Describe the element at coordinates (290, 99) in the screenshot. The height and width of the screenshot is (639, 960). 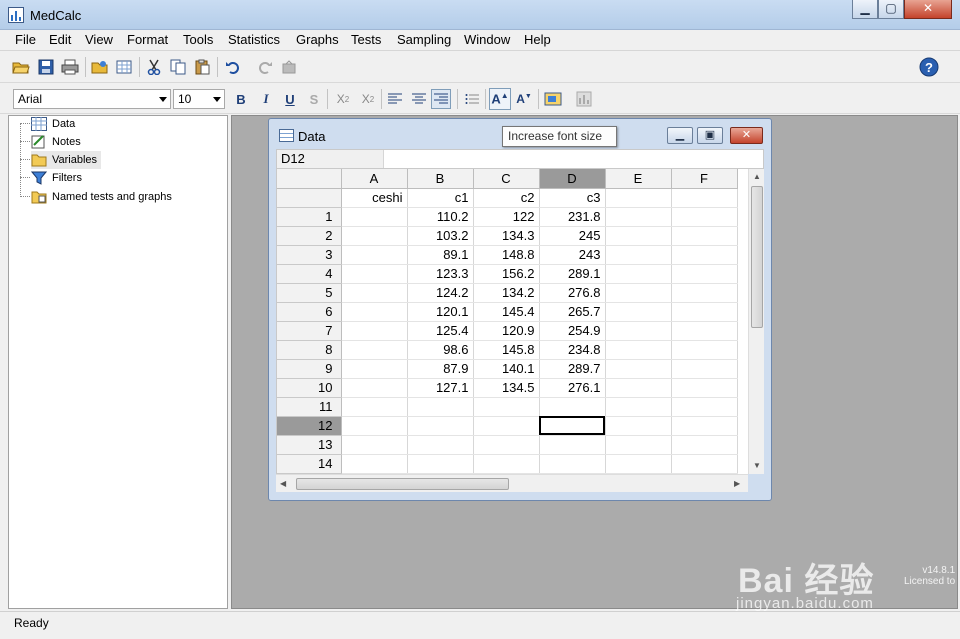
I see `underline-button: U` at that location.